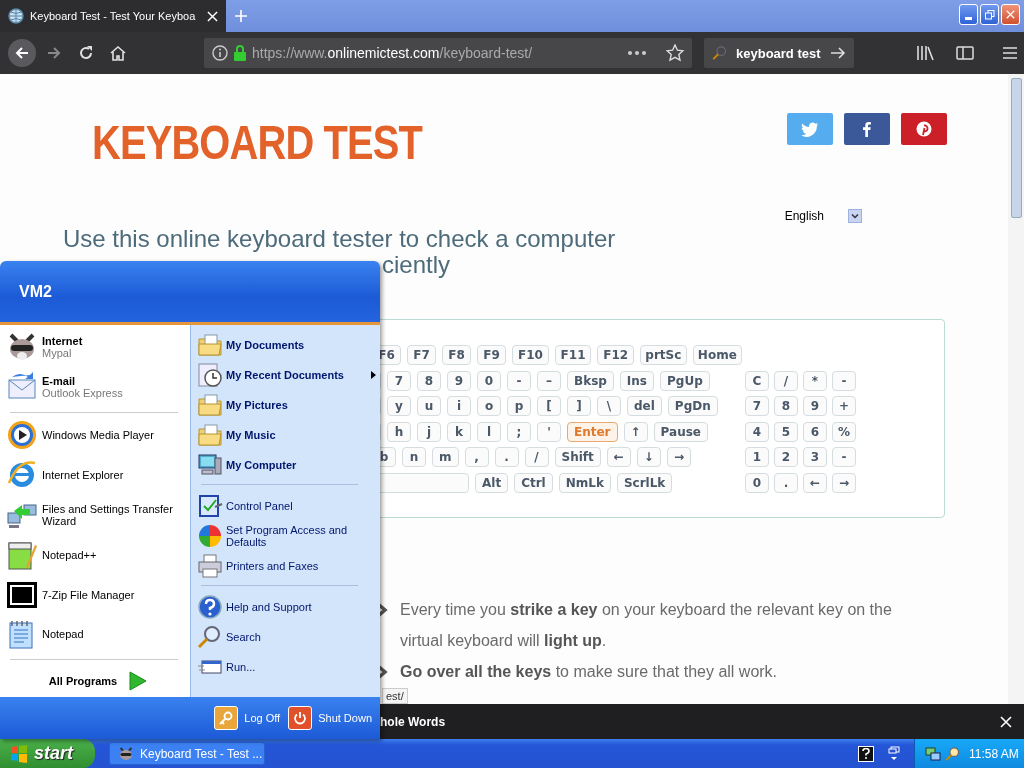 The height and width of the screenshot is (768, 1024). Describe the element at coordinates (98, 515) in the screenshot. I see `menu-item: Files and Settings Transfer Wizard` at that location.